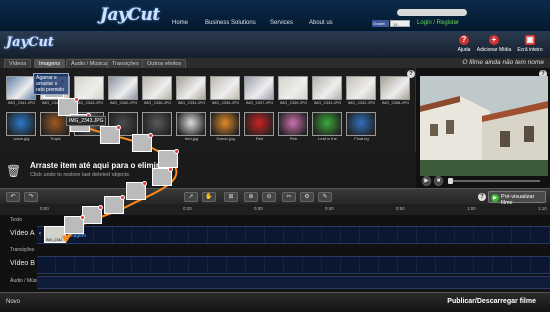  I want to click on thumb-label: IMG_2340.JPG, so click(123, 102).